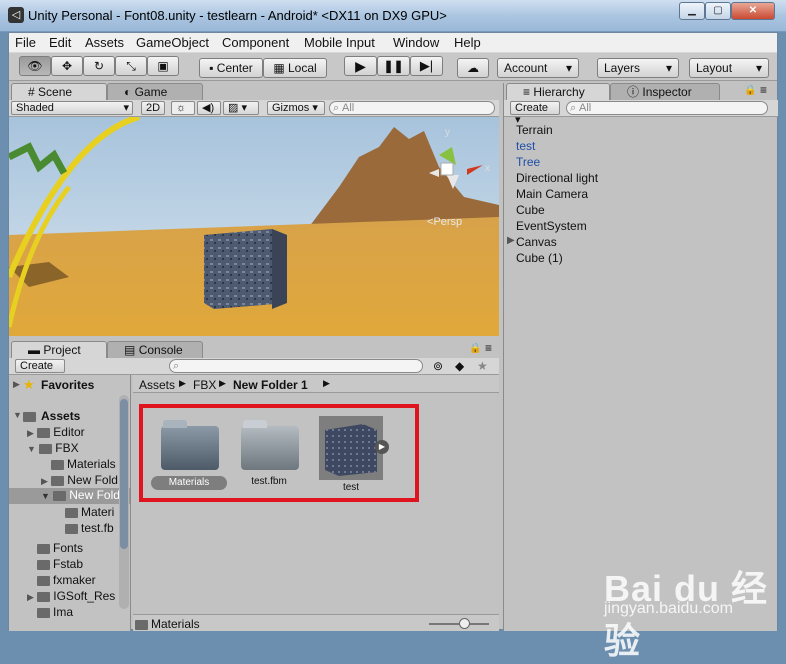  I want to click on expand-arrow-icon: ▶, so click(511, 240).